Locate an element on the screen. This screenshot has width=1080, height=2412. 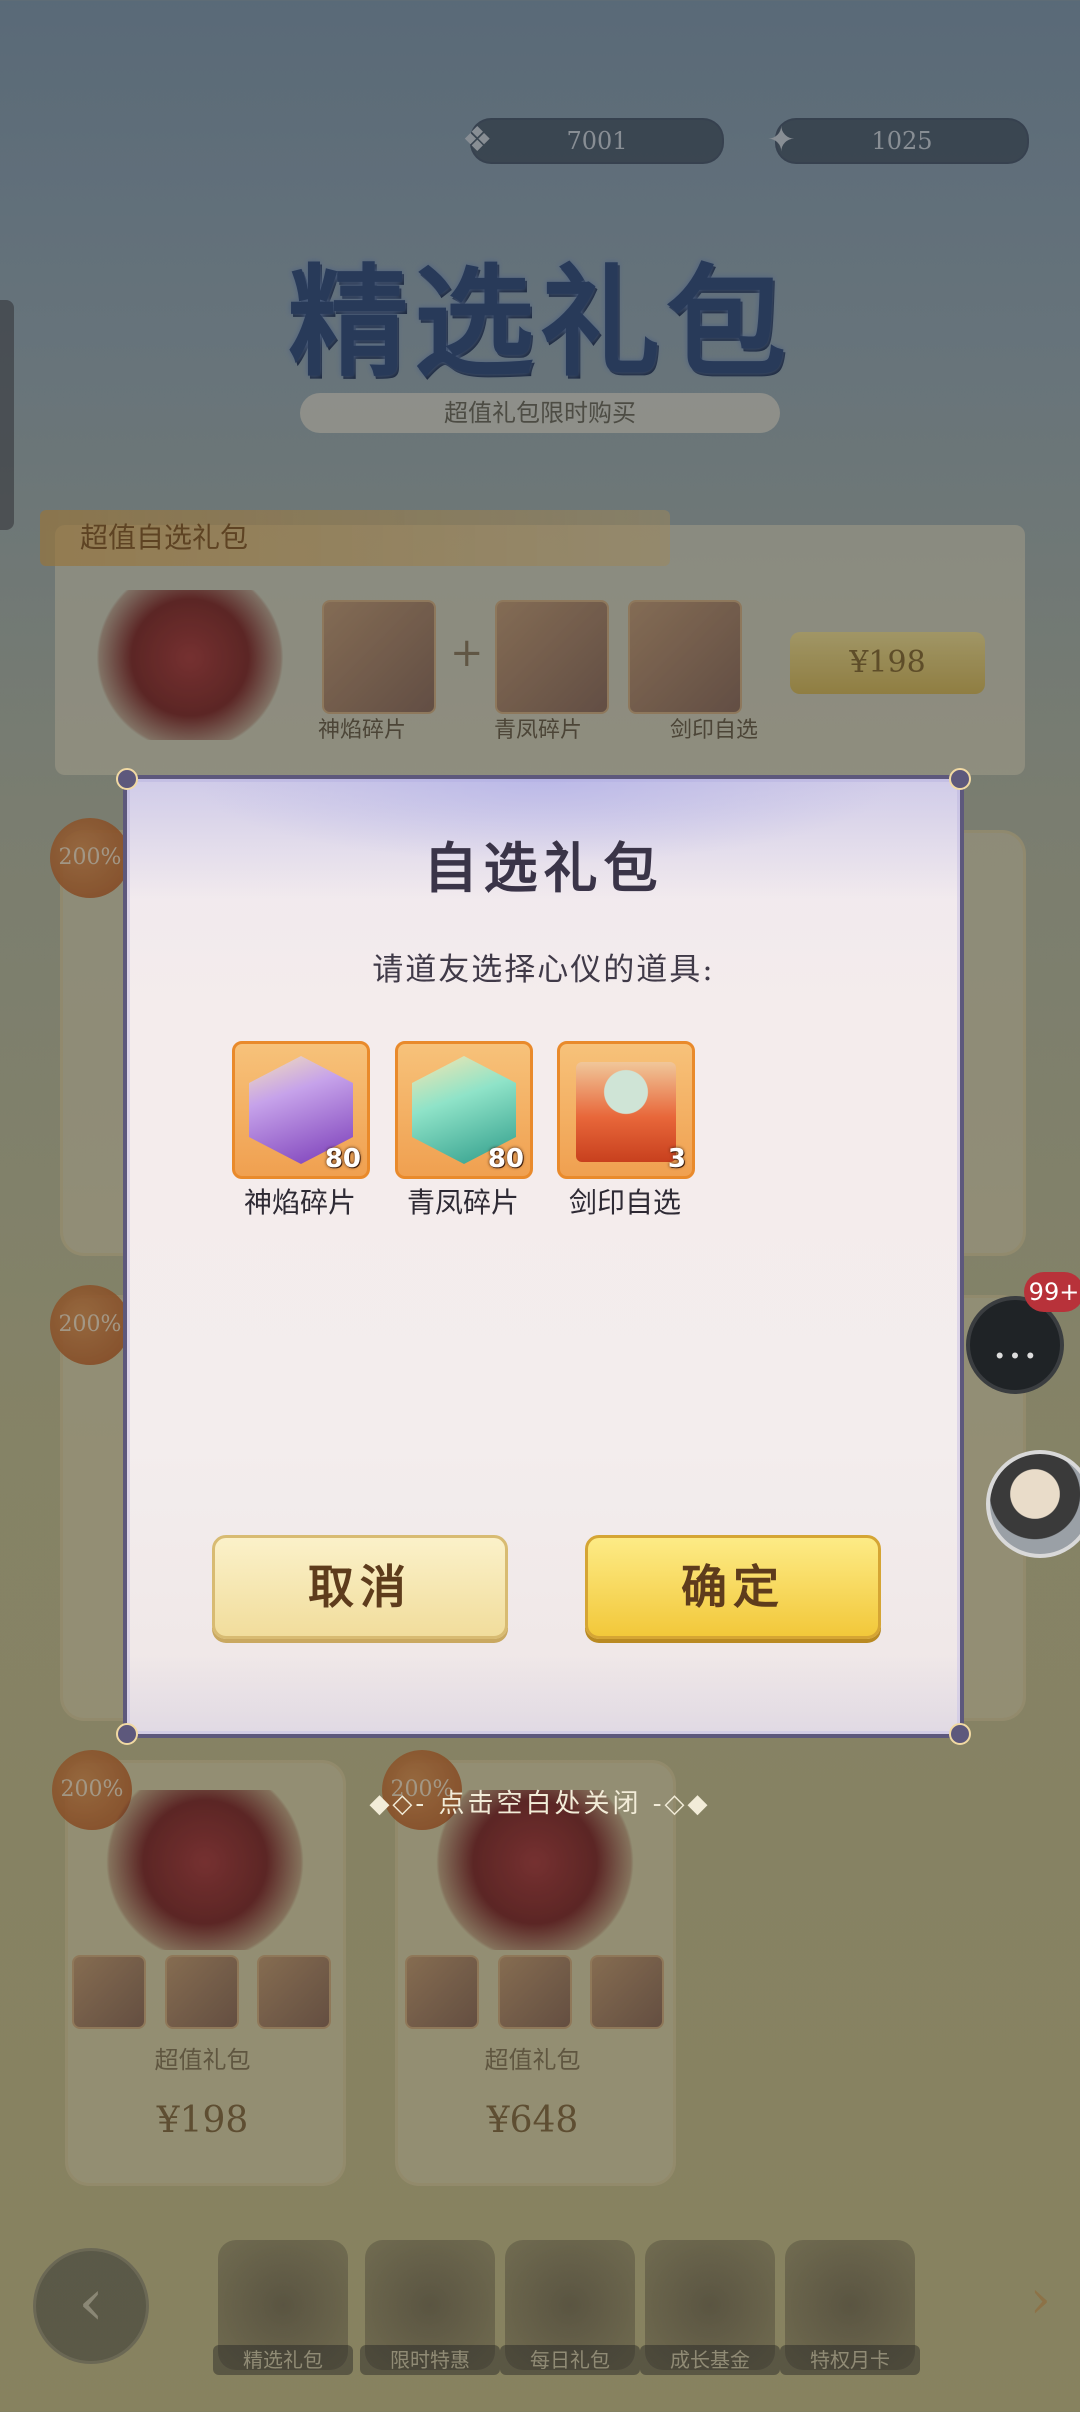
item-icon-frame: 3 is located at coordinates (626, 1110).